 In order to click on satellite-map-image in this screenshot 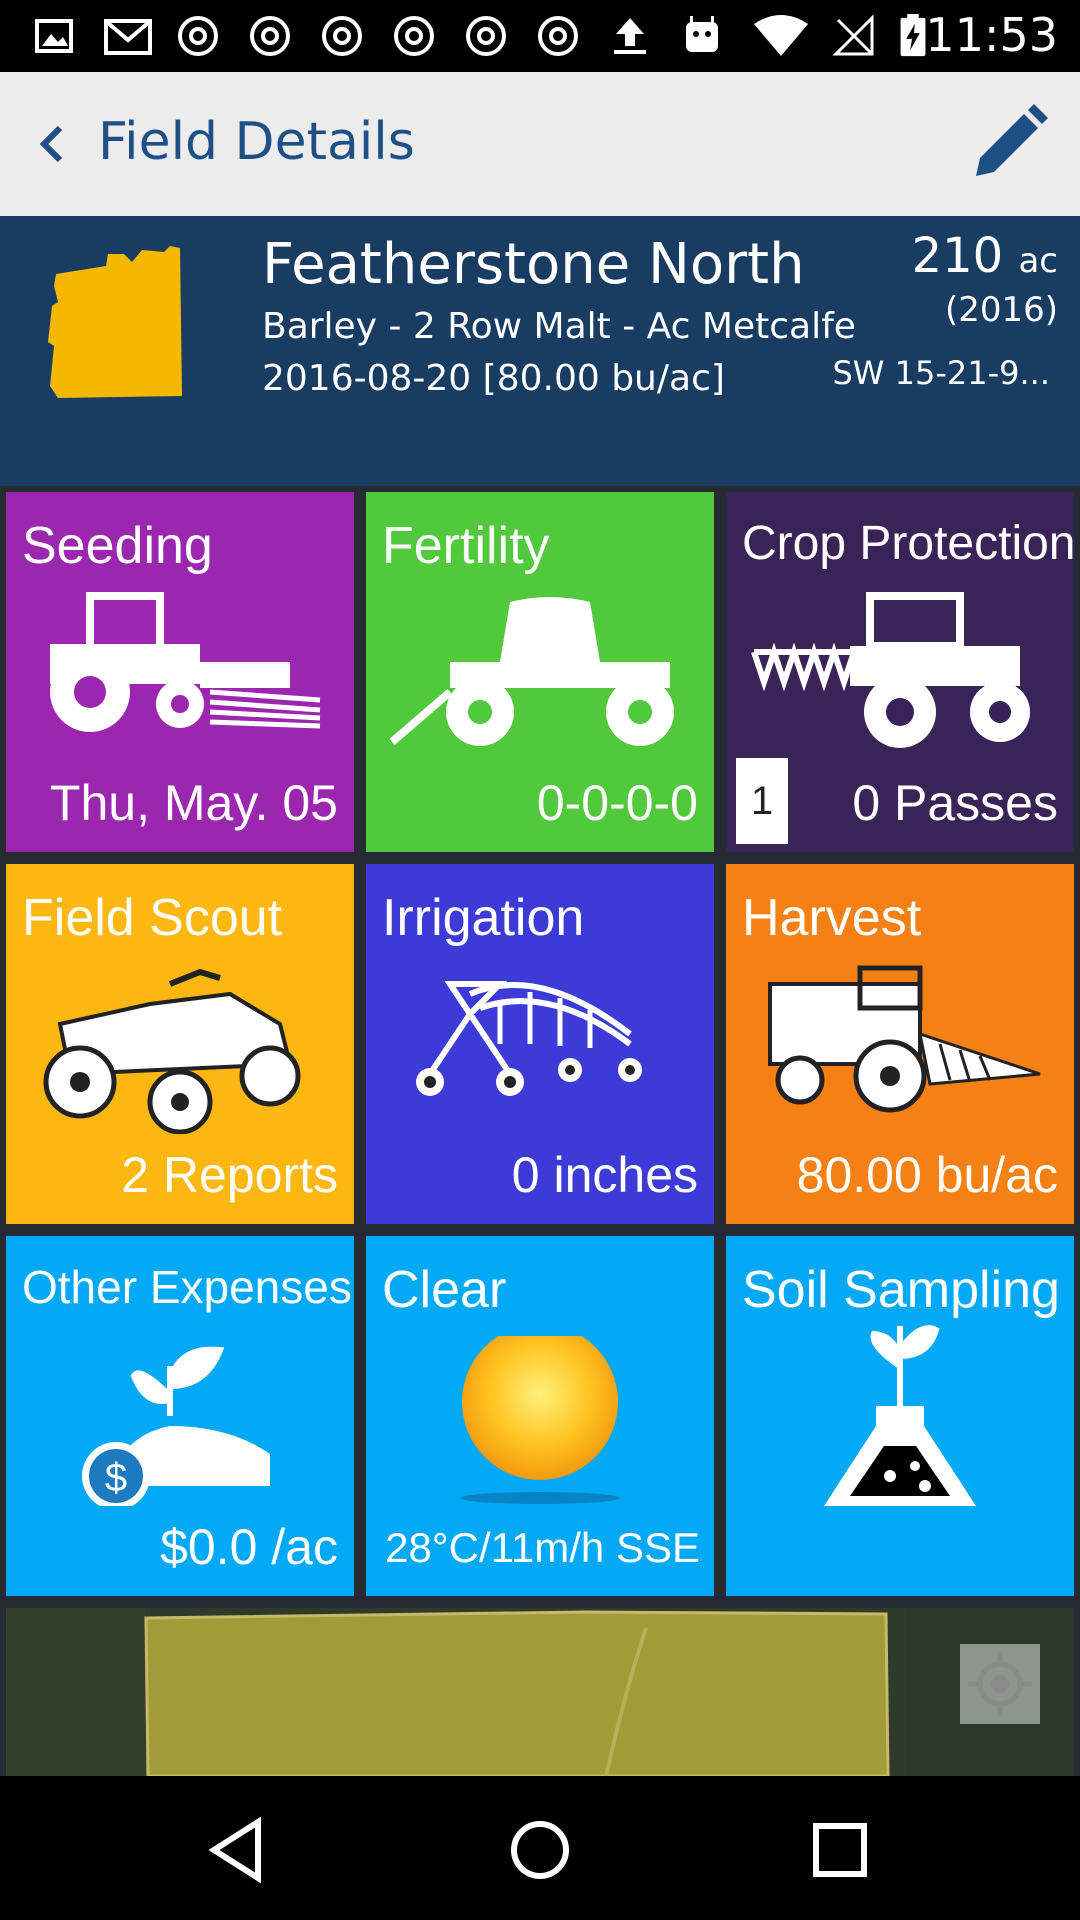, I will do `click(540, 1692)`.